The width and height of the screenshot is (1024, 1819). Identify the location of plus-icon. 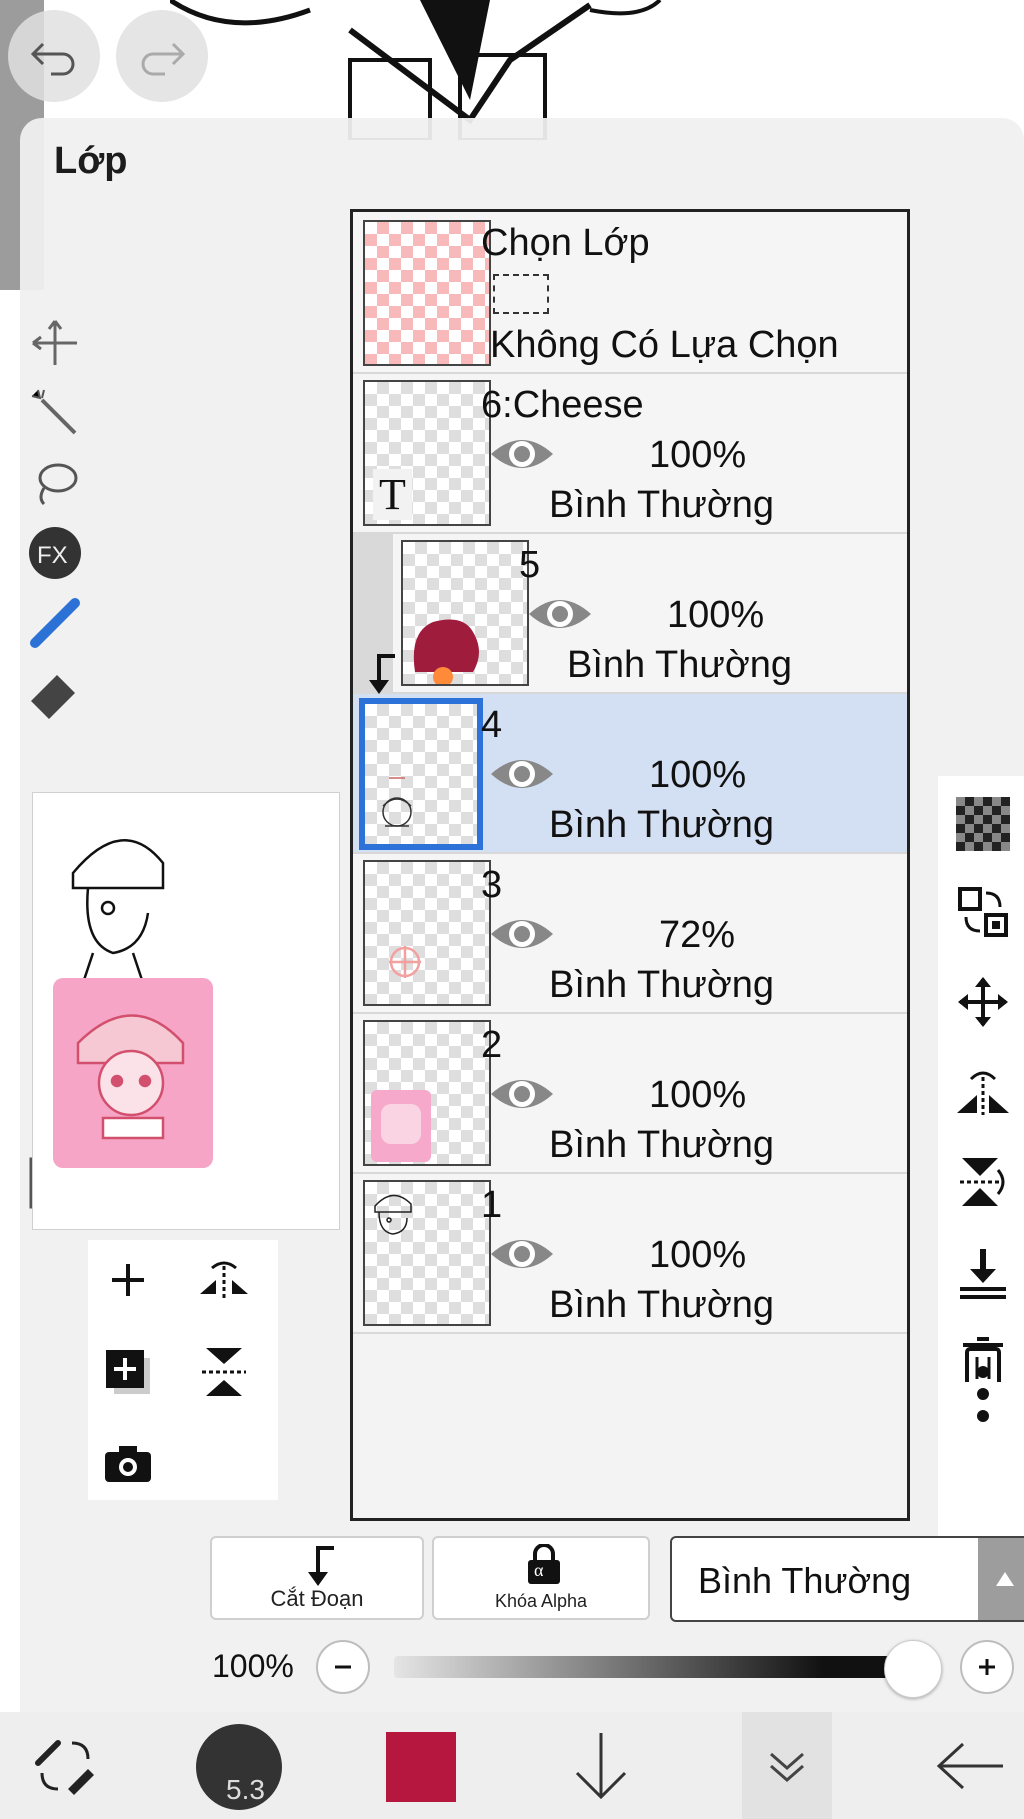
(128, 1280).